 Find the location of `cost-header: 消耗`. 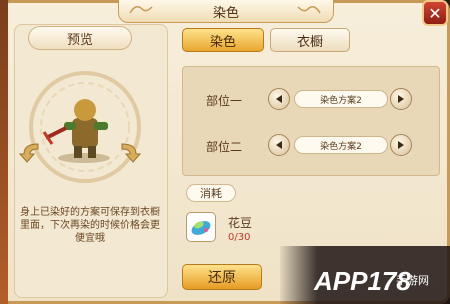

cost-header: 消耗 is located at coordinates (211, 193).